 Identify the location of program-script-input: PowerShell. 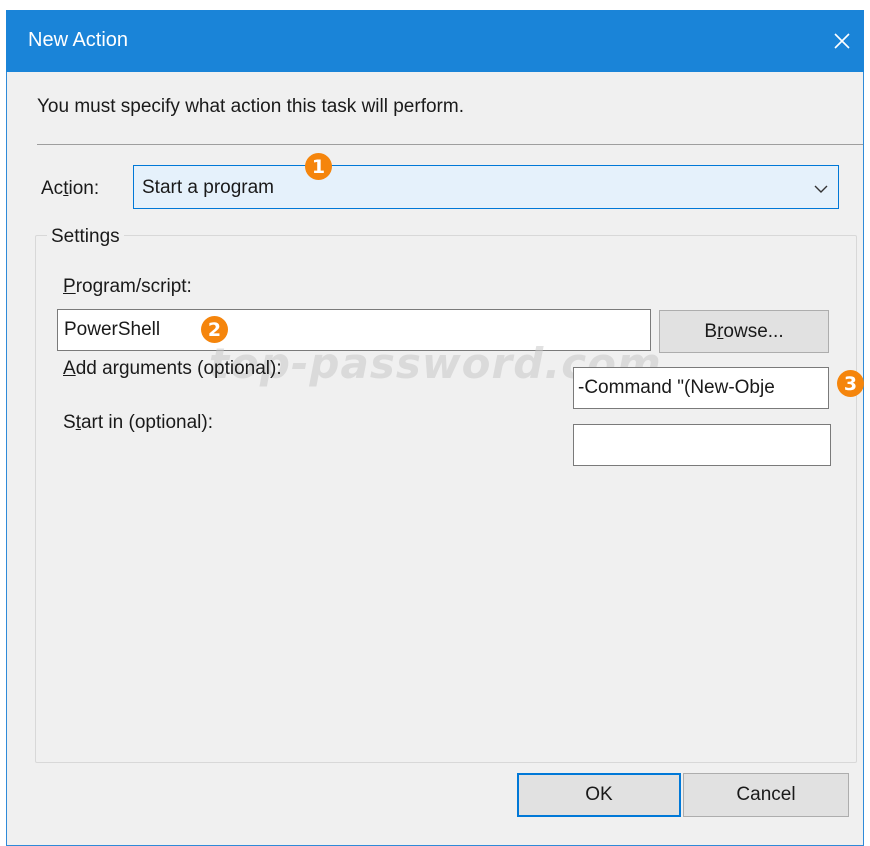
(354, 330).